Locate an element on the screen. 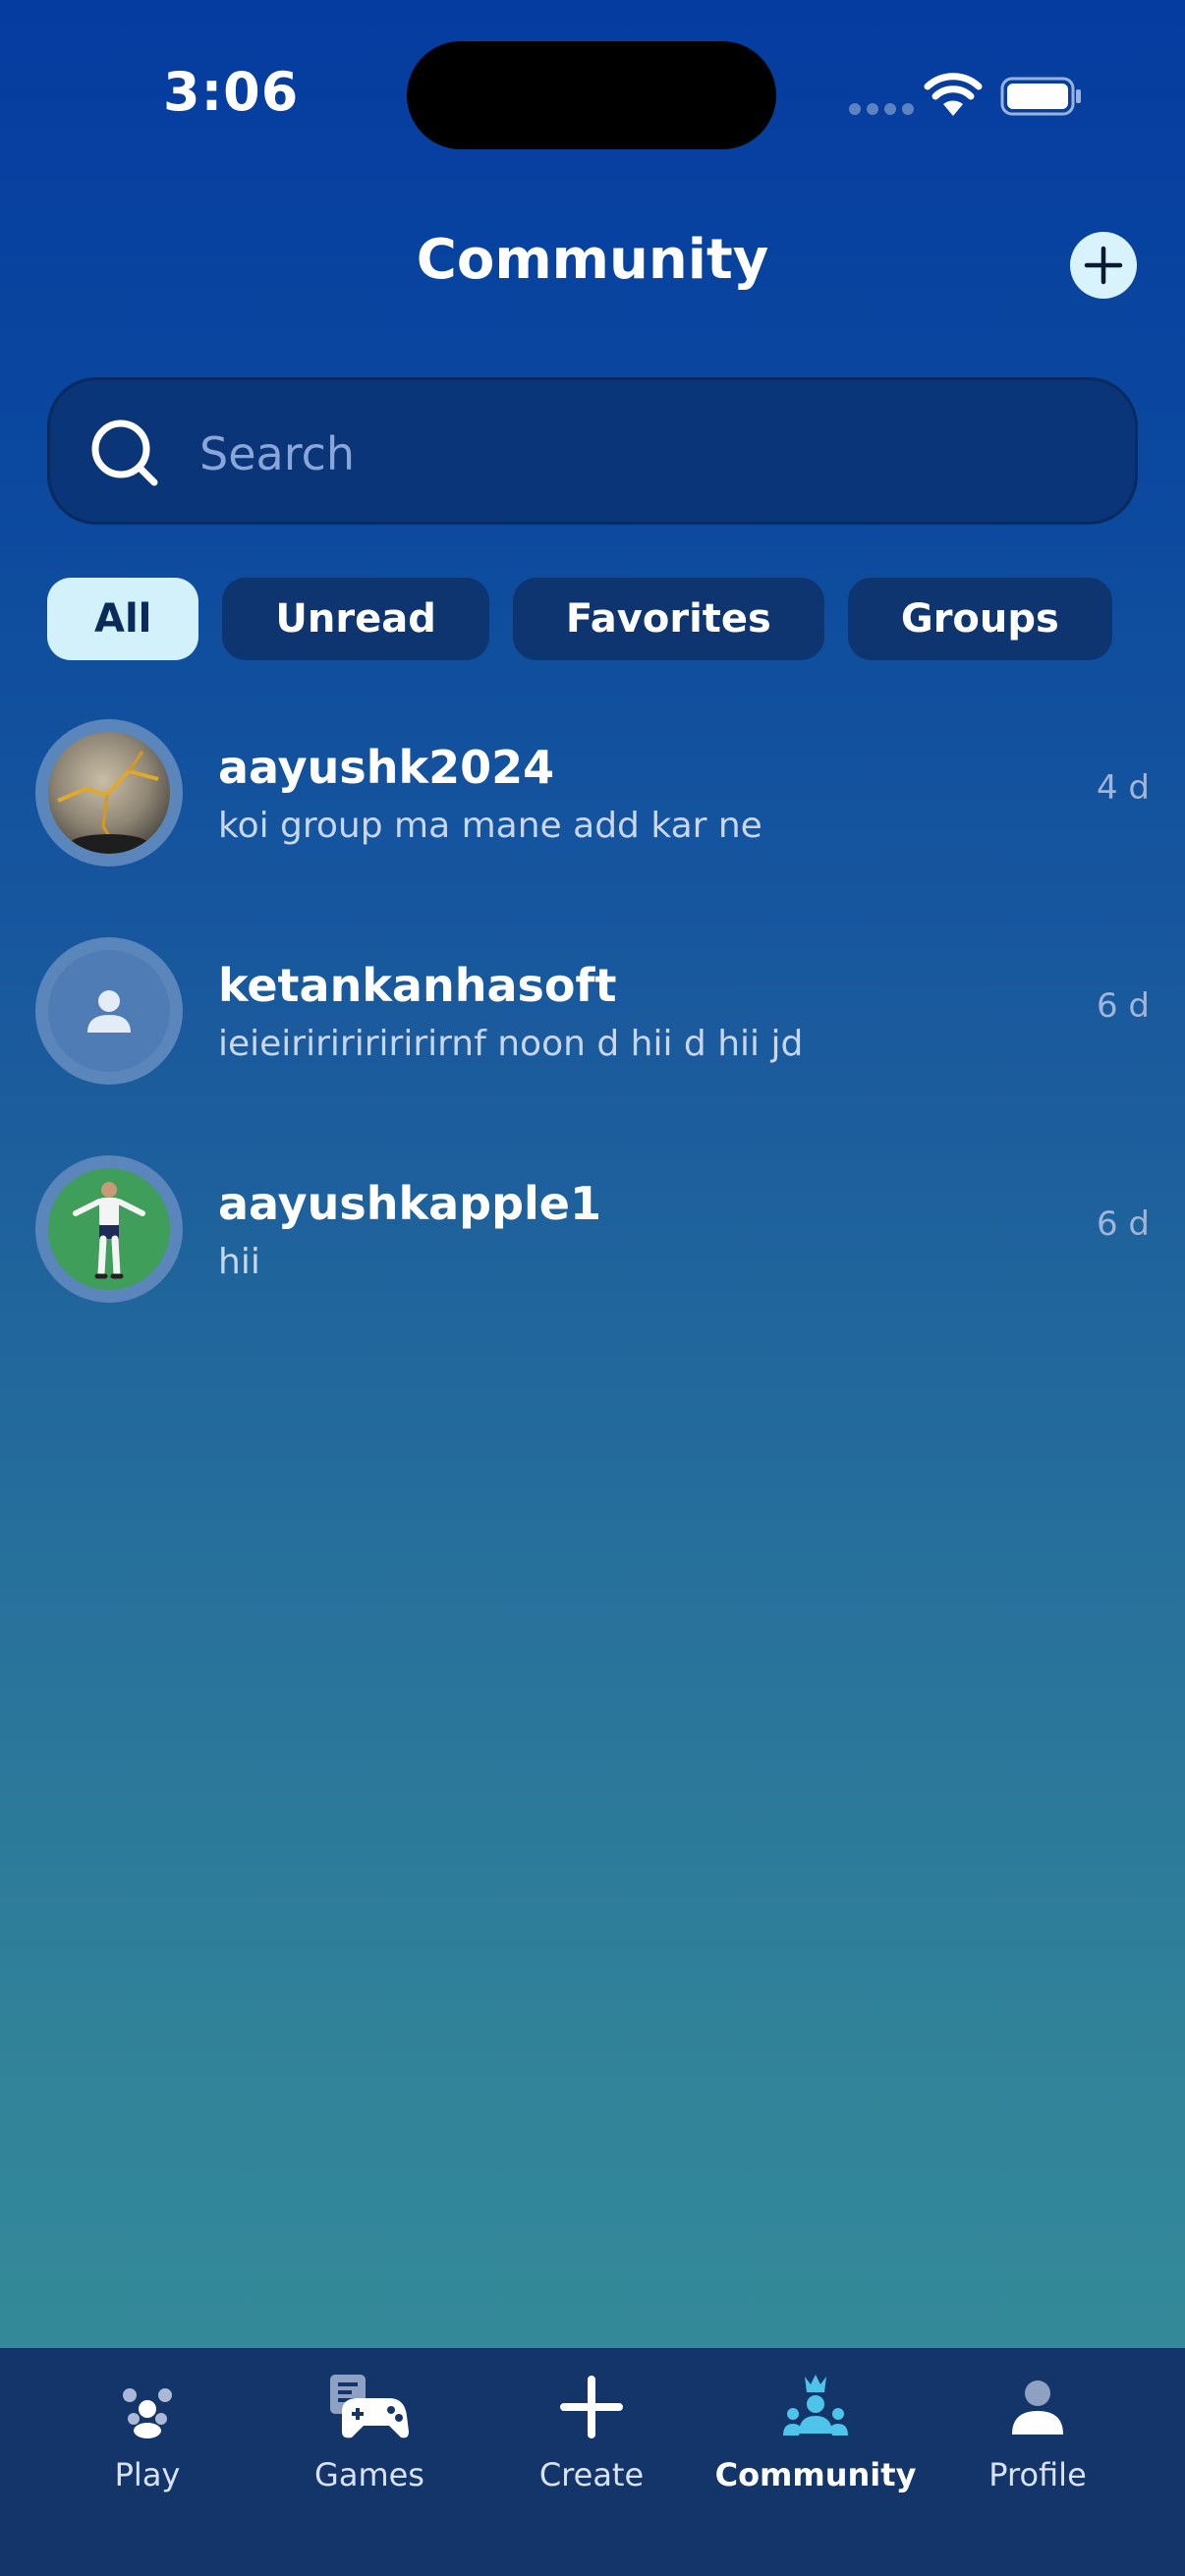 Image resolution: width=1185 pixels, height=2576 pixels. tab-label: Games is located at coordinates (369, 2474).